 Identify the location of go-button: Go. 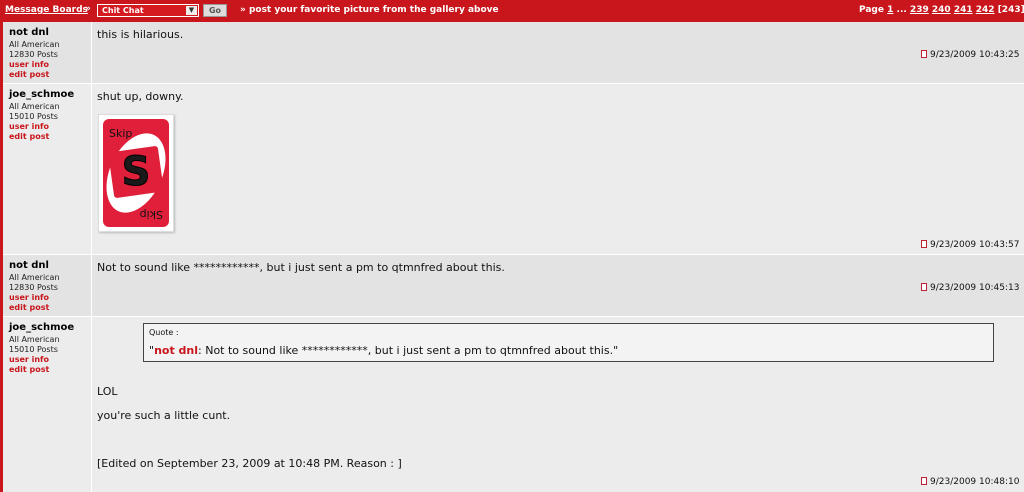
(215, 10).